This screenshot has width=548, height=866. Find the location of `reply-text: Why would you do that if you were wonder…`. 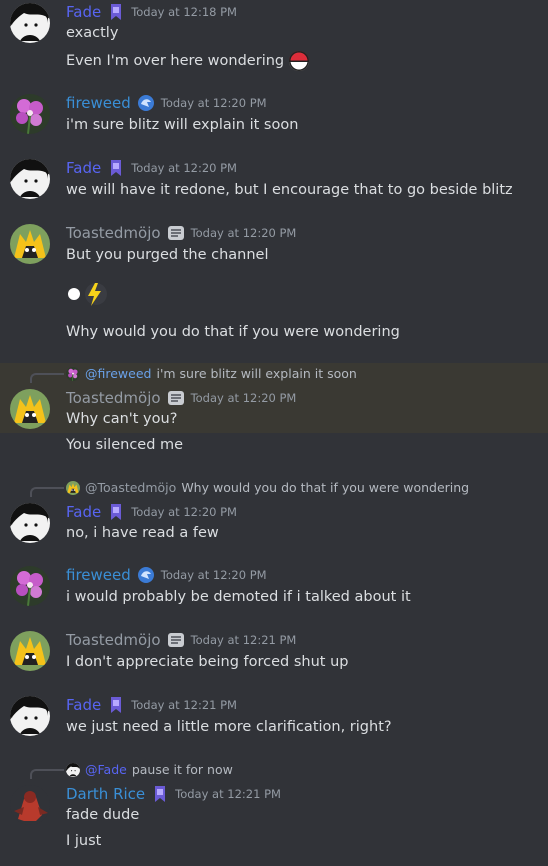

reply-text: Why would you do that if you were wonder… is located at coordinates (325, 487).